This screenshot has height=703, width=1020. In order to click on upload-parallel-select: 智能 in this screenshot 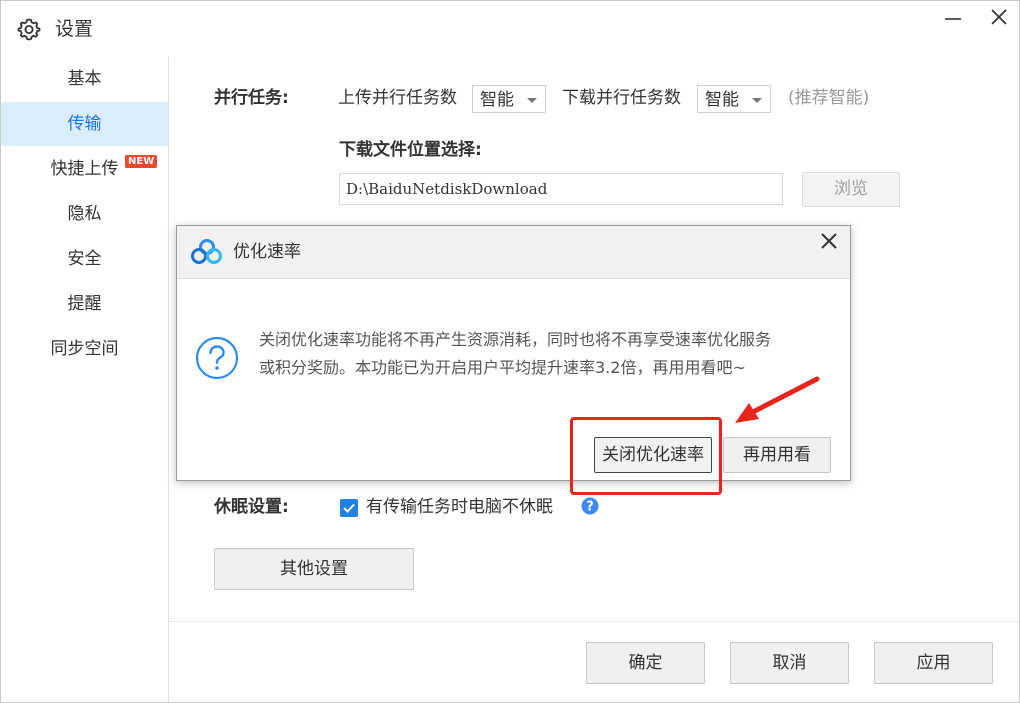, I will do `click(509, 99)`.